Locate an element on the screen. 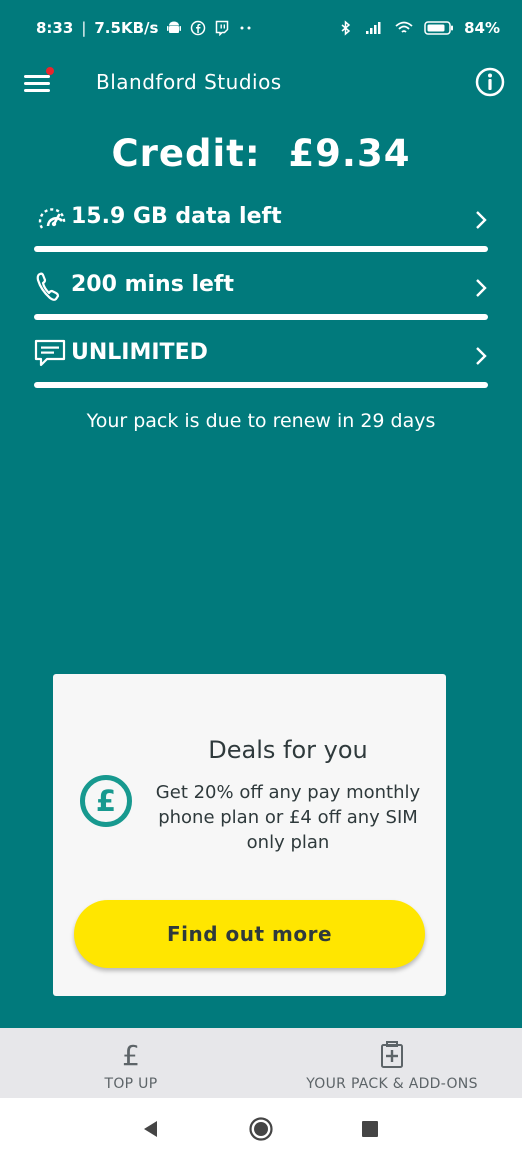 The image size is (522, 1160). deals-title: Deals for you is located at coordinates (288, 750).